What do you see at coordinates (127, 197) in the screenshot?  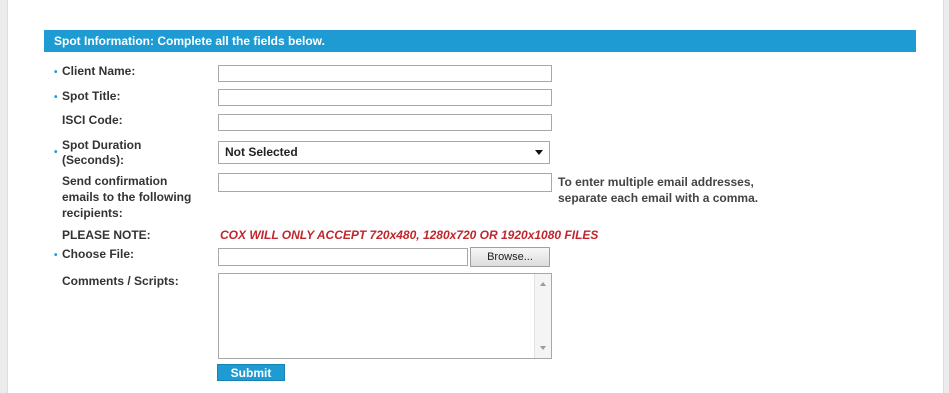 I see `confirmation-emails-label-line2: emails to the following` at bounding box center [127, 197].